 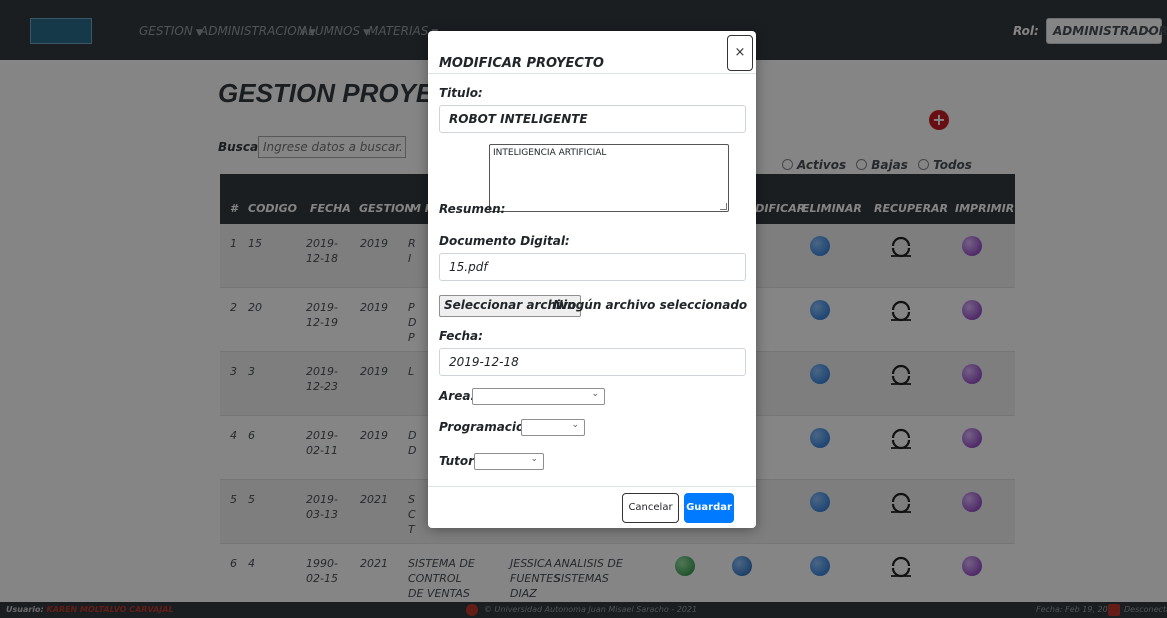 What do you see at coordinates (504, 241) in the screenshot?
I see `documento-label: Documento Digital:` at bounding box center [504, 241].